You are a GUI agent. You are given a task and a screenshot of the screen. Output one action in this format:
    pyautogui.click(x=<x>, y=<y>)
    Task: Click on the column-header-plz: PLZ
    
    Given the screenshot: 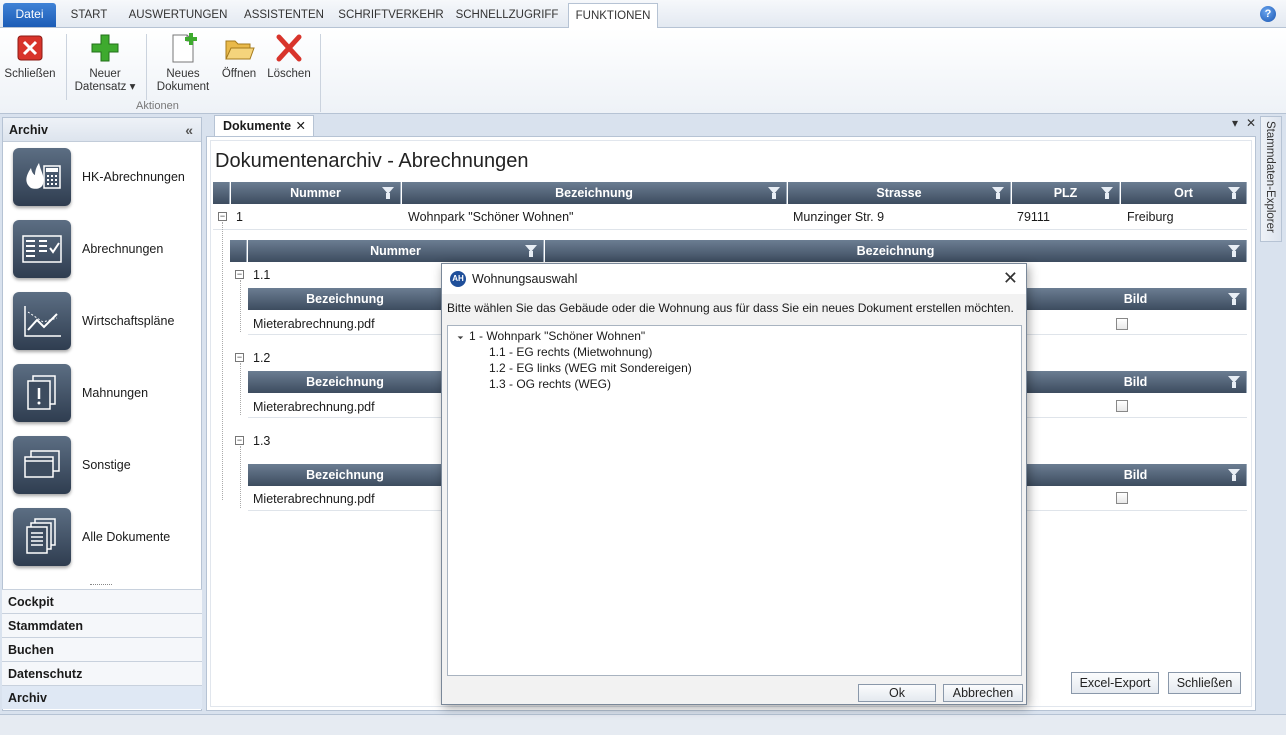 What is the action you would take?
    pyautogui.click(x=1066, y=193)
    